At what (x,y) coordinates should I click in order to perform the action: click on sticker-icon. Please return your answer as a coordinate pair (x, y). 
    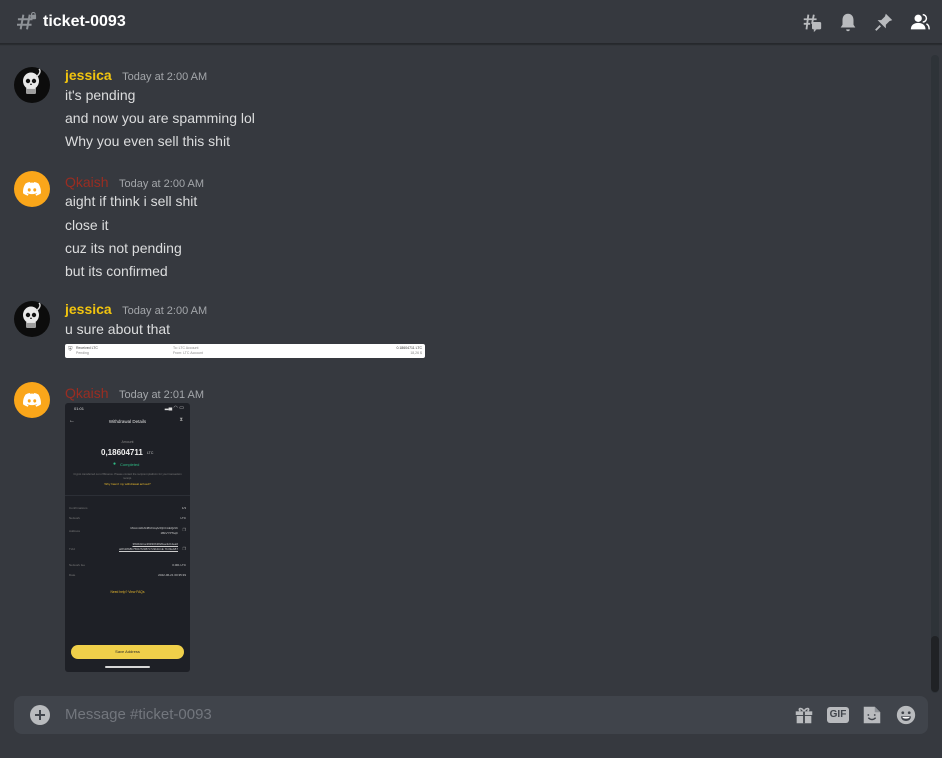
    Looking at the image, I should click on (872, 715).